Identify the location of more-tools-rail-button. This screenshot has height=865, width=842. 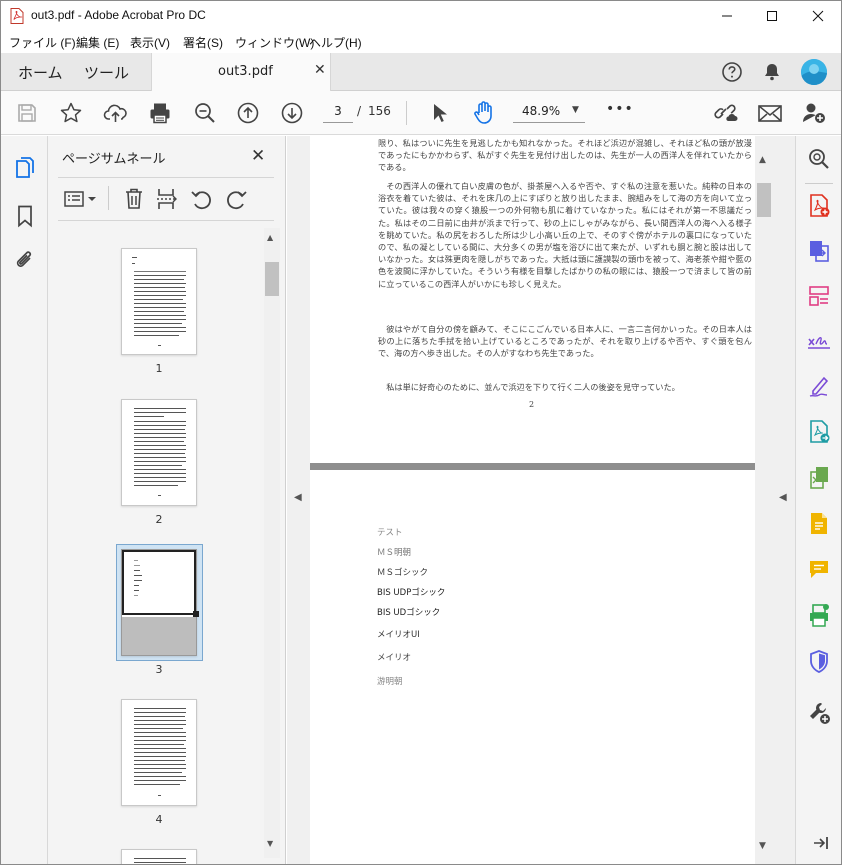
(819, 713).